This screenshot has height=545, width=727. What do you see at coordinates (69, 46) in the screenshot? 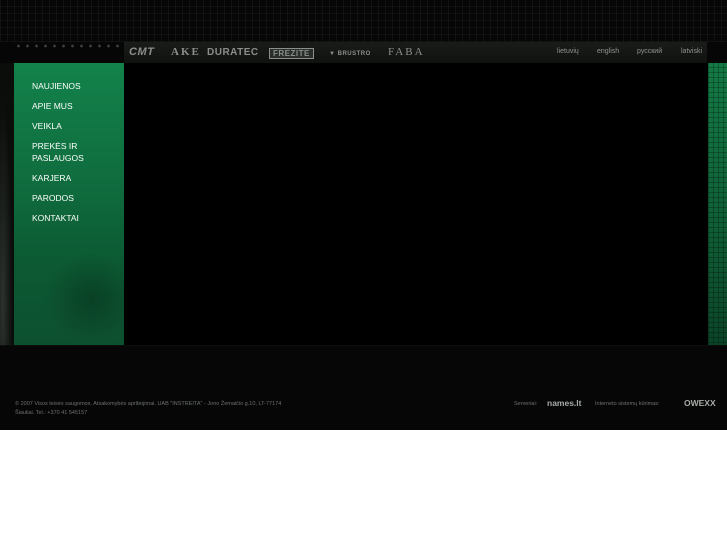
I see `decorative-dots` at bounding box center [69, 46].